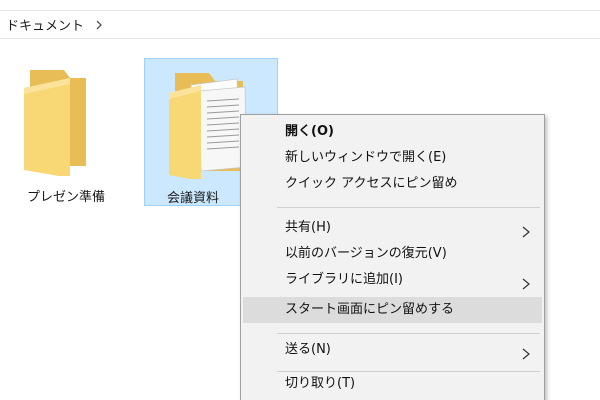 The height and width of the screenshot is (400, 600). Describe the element at coordinates (300, 25) in the screenshot. I see `breadcrumb: ドキュメント` at that location.